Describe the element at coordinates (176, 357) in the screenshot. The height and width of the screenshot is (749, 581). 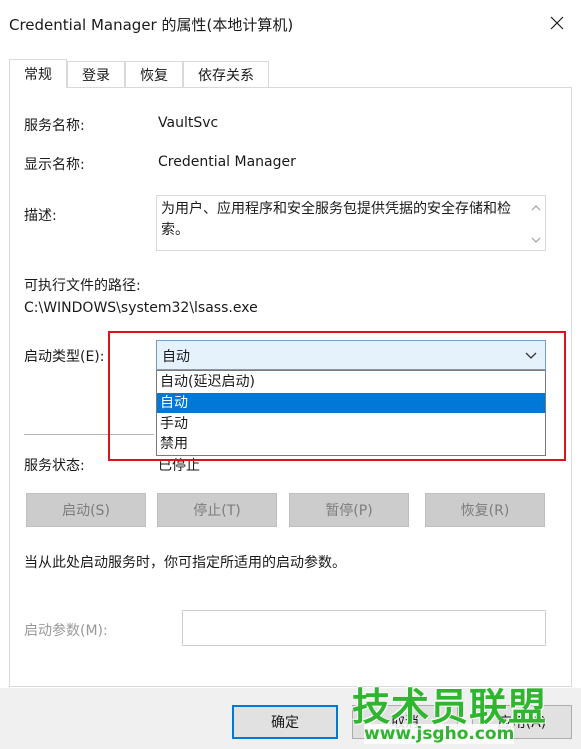
I see `startup-type-value: 自动` at that location.